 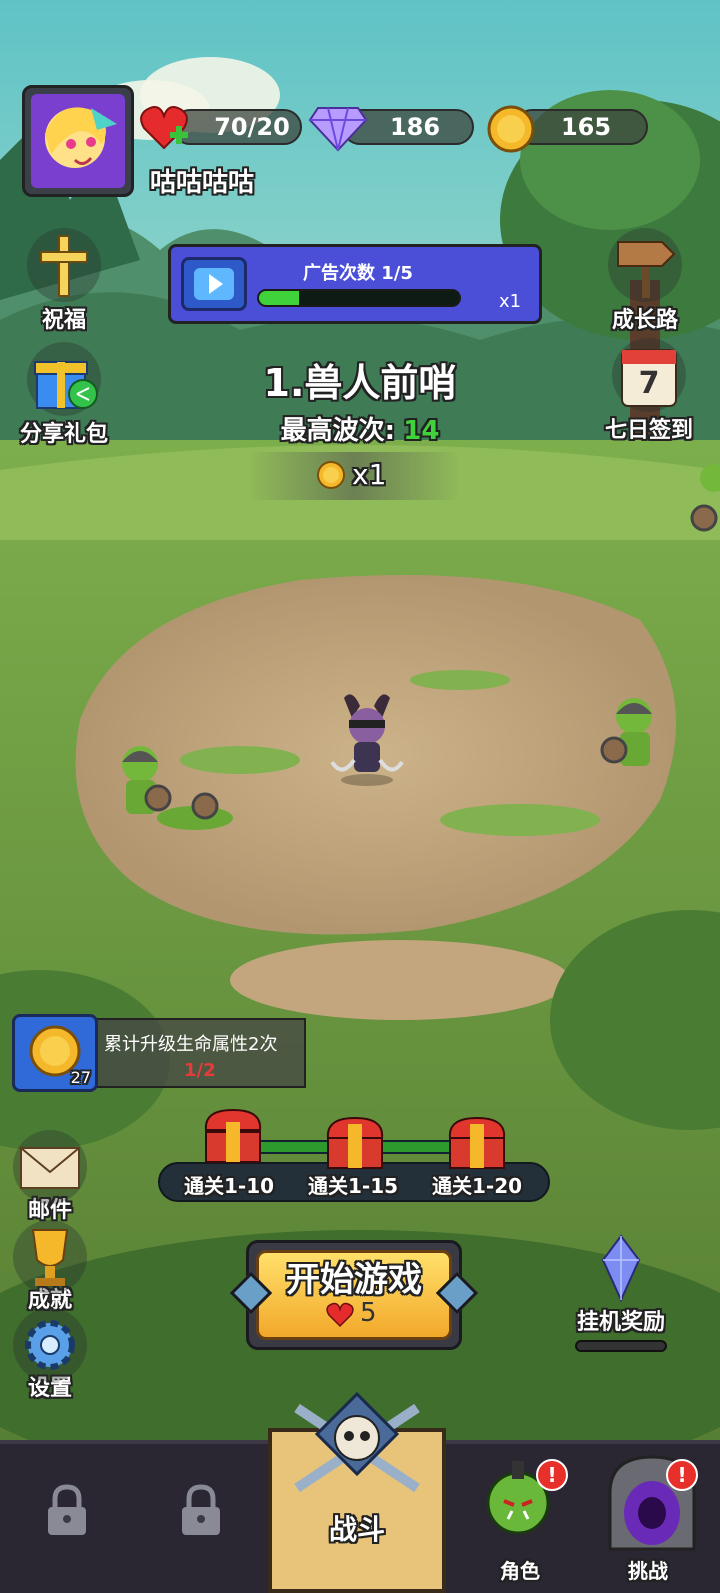 What do you see at coordinates (704, 498) in the screenshot?
I see `orc-enemy-offscreen` at bounding box center [704, 498].